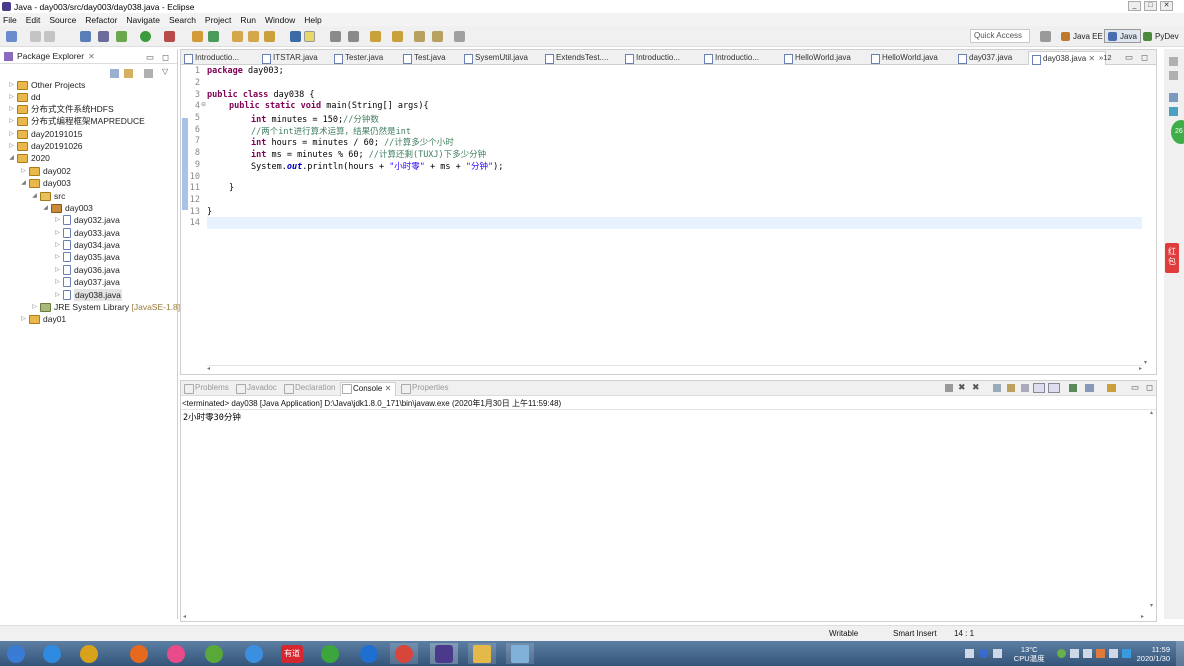  What do you see at coordinates (1054, 388) in the screenshot?
I see `show-on-error-icon` at bounding box center [1054, 388].